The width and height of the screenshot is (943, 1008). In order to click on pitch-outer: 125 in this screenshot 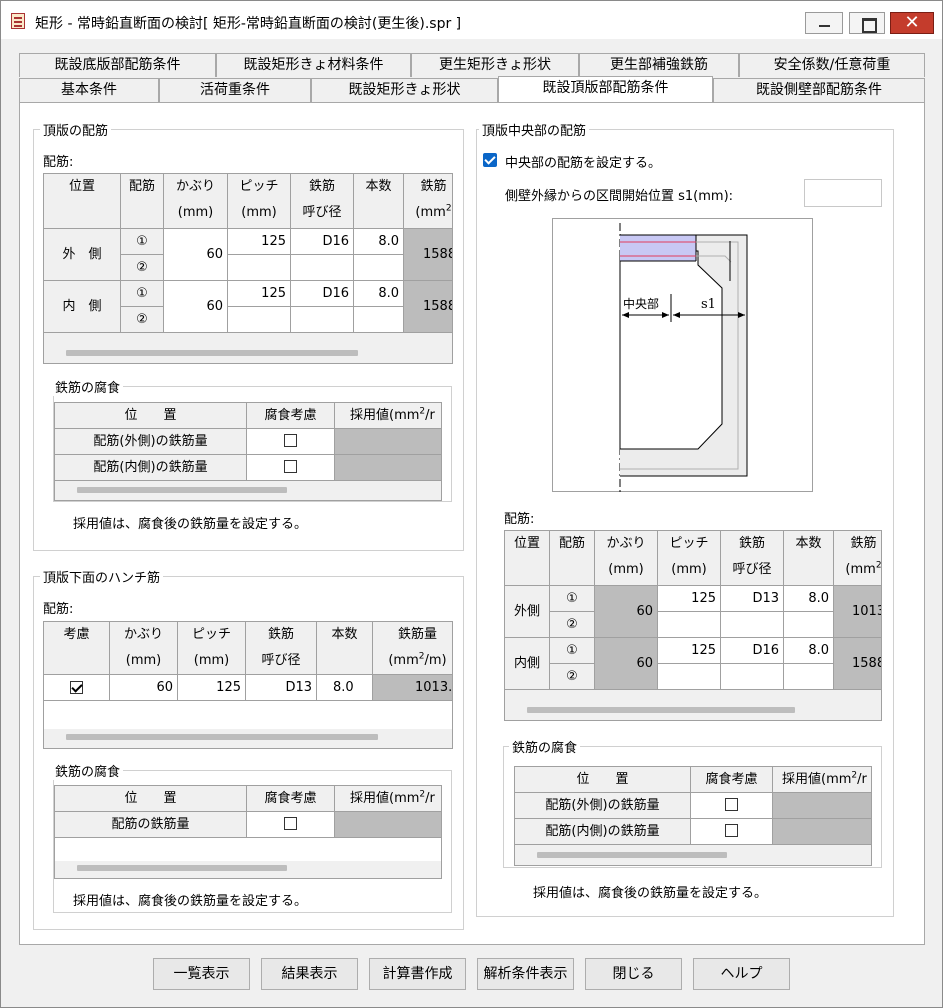, I will do `click(259, 242)`.